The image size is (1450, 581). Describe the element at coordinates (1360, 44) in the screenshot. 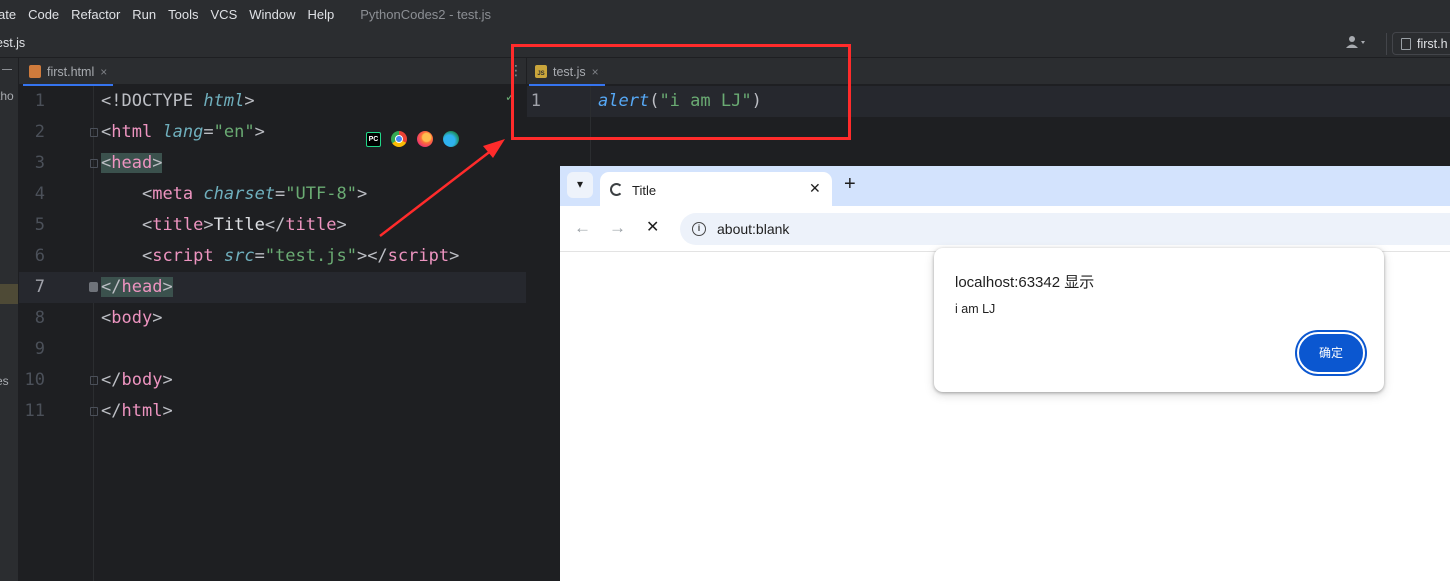

I see `user-icon` at that location.